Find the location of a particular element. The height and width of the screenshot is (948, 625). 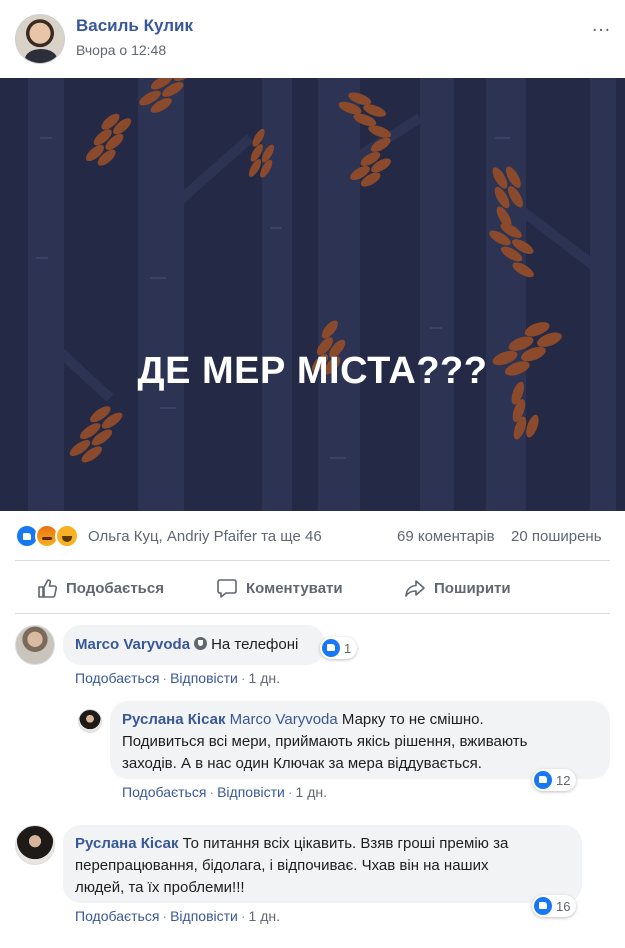

author-avatar is located at coordinates (40, 39).